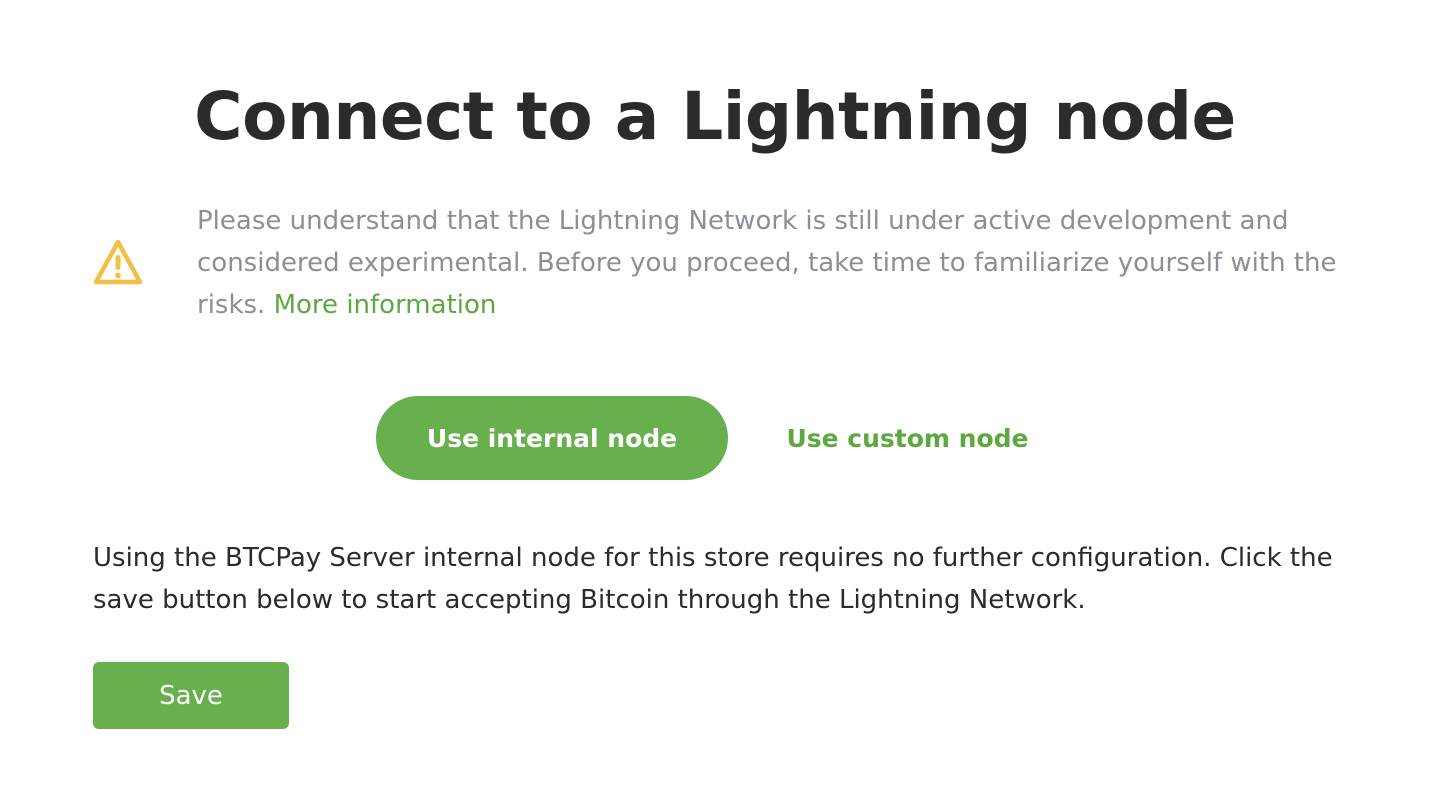 The width and height of the screenshot is (1430, 800). Describe the element at coordinates (191, 695) in the screenshot. I see `save-button: Save` at that location.